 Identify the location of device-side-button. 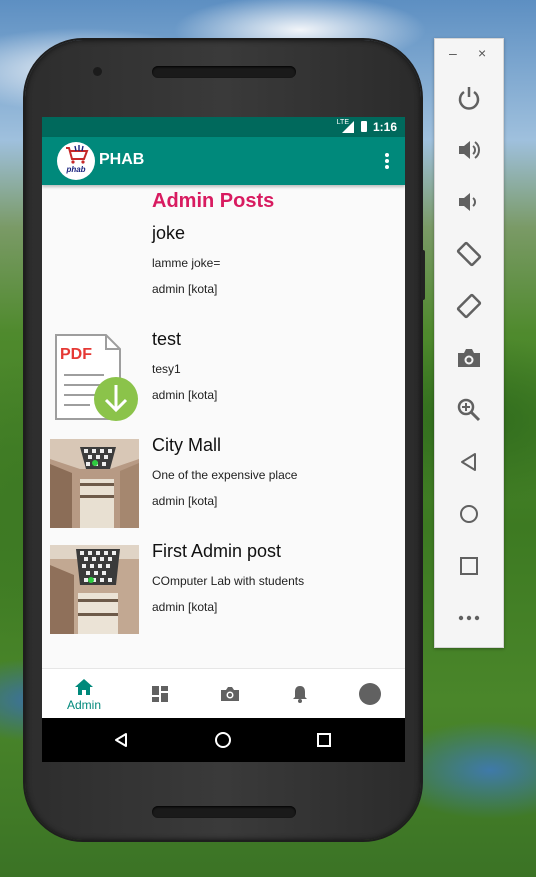
(423, 275).